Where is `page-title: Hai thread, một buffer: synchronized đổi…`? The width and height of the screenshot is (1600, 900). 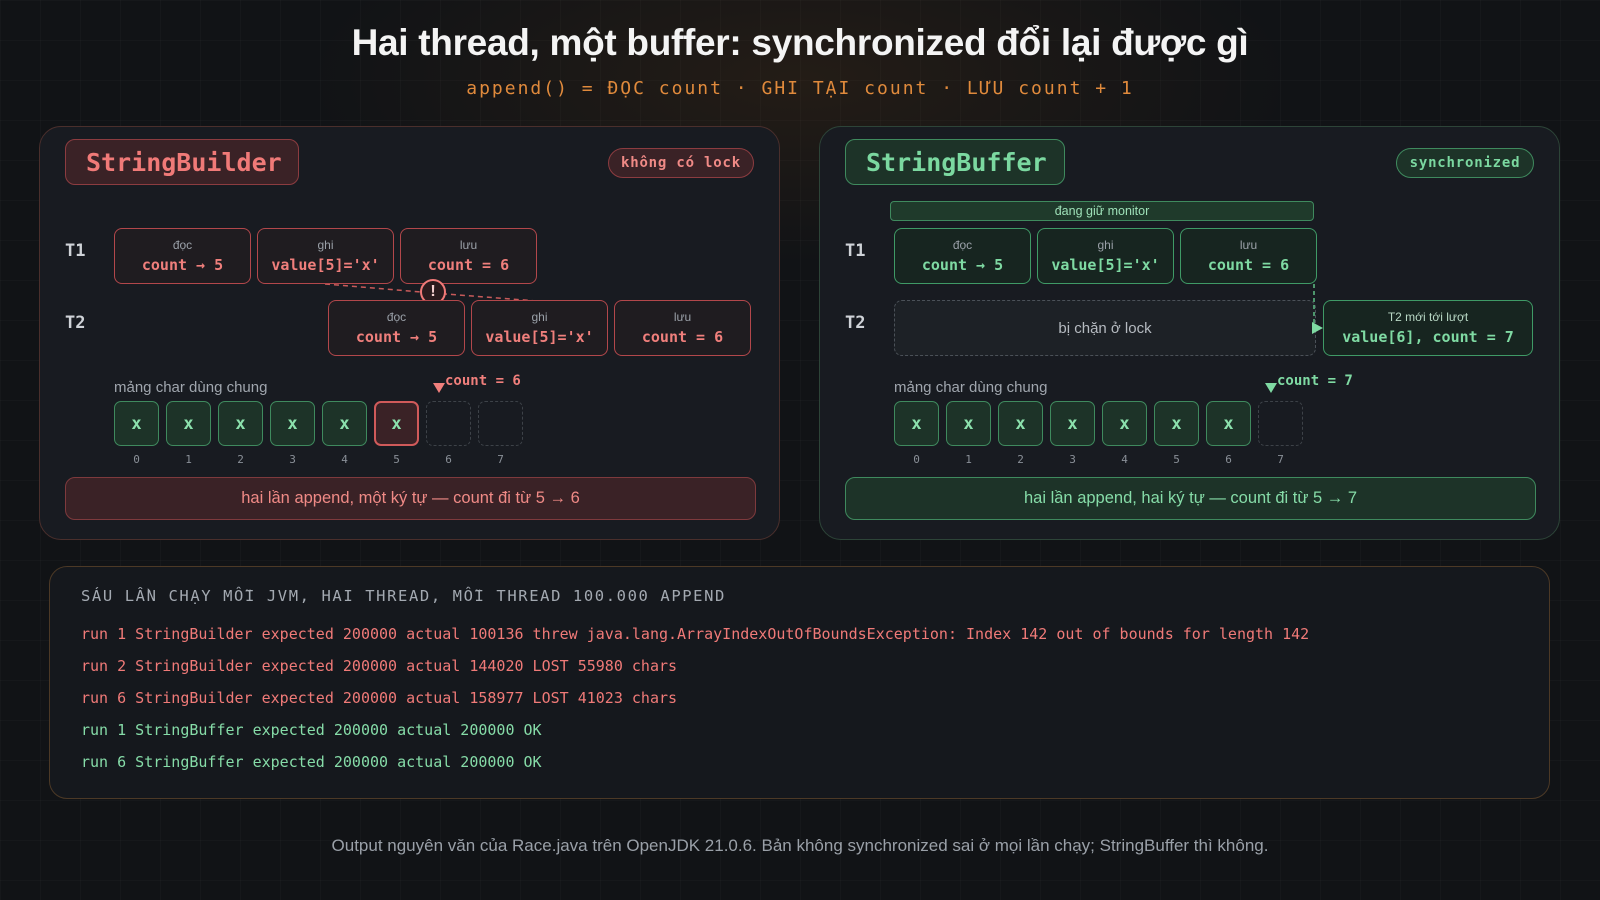 page-title: Hai thread, một buffer: synchronized đổi… is located at coordinates (800, 42).